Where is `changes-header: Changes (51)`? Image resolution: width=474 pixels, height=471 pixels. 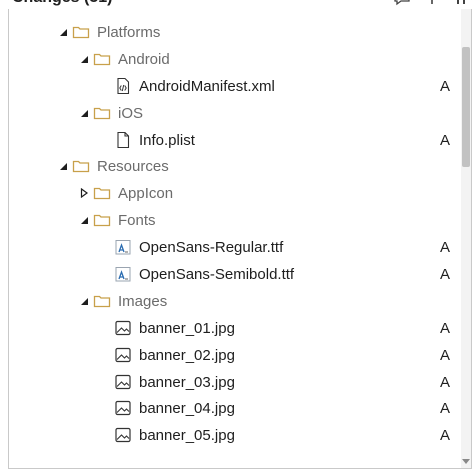 changes-header: Changes (51) is located at coordinates (237, 4).